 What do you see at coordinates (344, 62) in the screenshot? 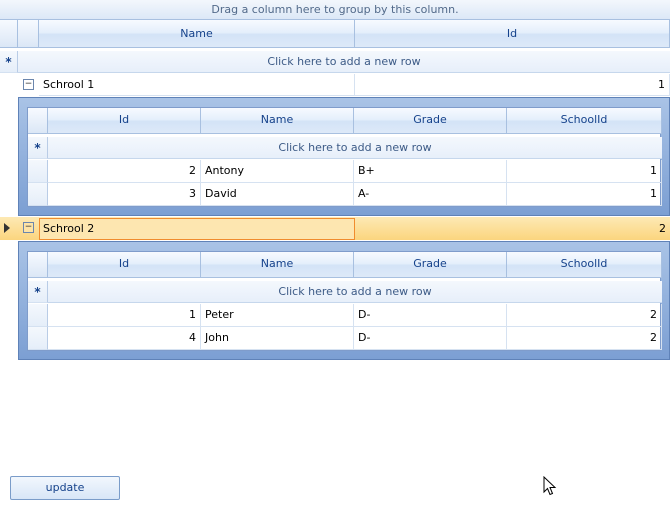
I see `master-add-new-row: Click here to add a new row` at bounding box center [344, 62].